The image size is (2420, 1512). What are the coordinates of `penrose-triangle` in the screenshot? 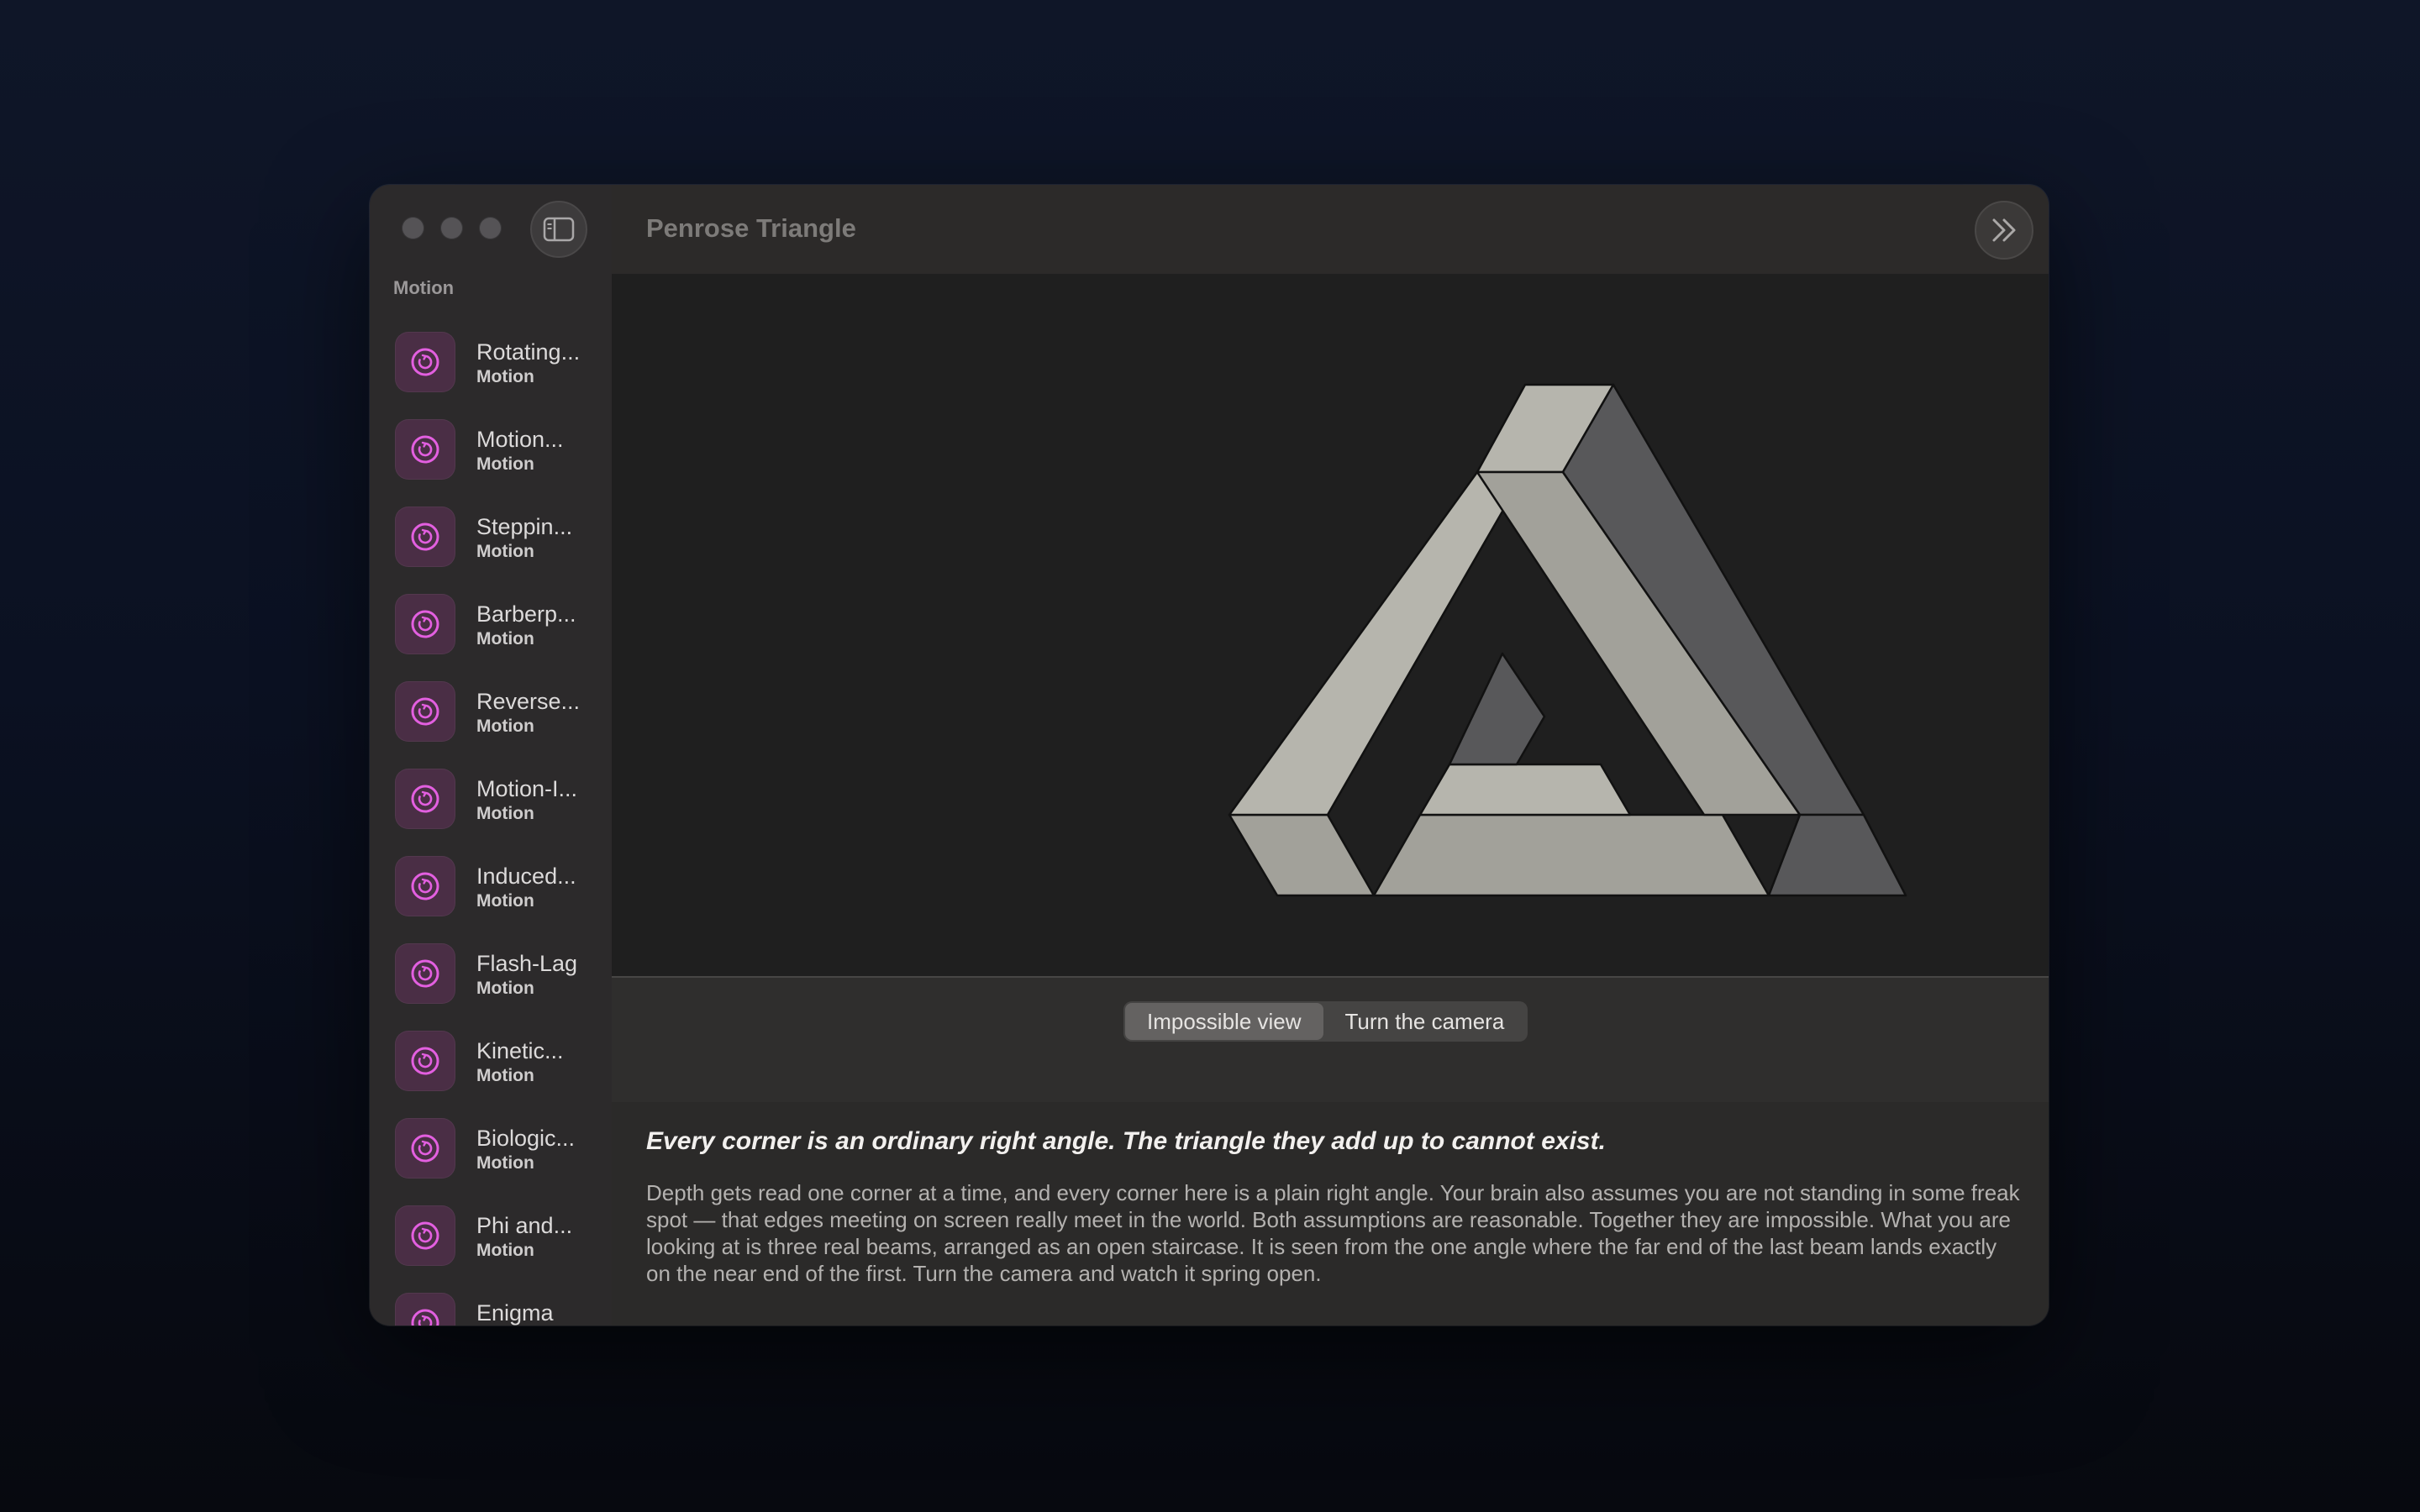 It's located at (1567, 640).